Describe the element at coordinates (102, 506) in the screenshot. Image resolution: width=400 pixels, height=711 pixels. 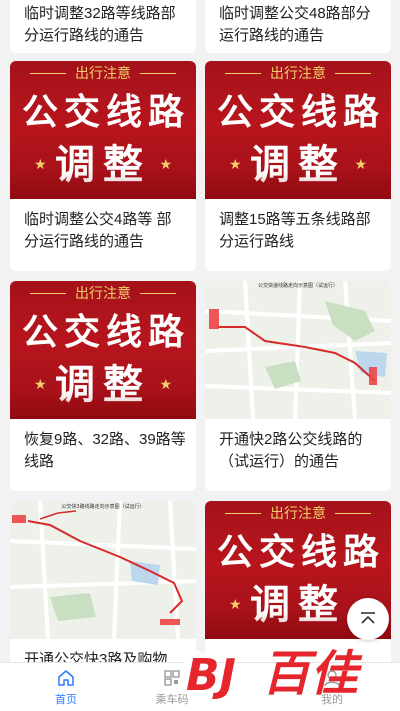
I see `svg-text: 公交快3路线路走向示意图（试运行）` at that location.